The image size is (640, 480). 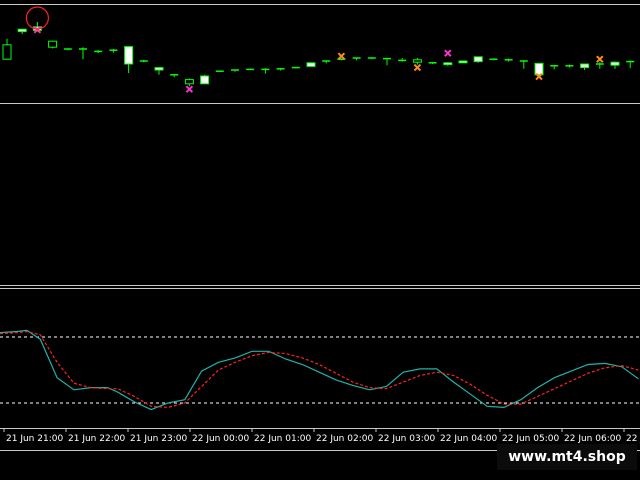 I want to click on watermark-label: www.mt4.shop, so click(x=567, y=457).